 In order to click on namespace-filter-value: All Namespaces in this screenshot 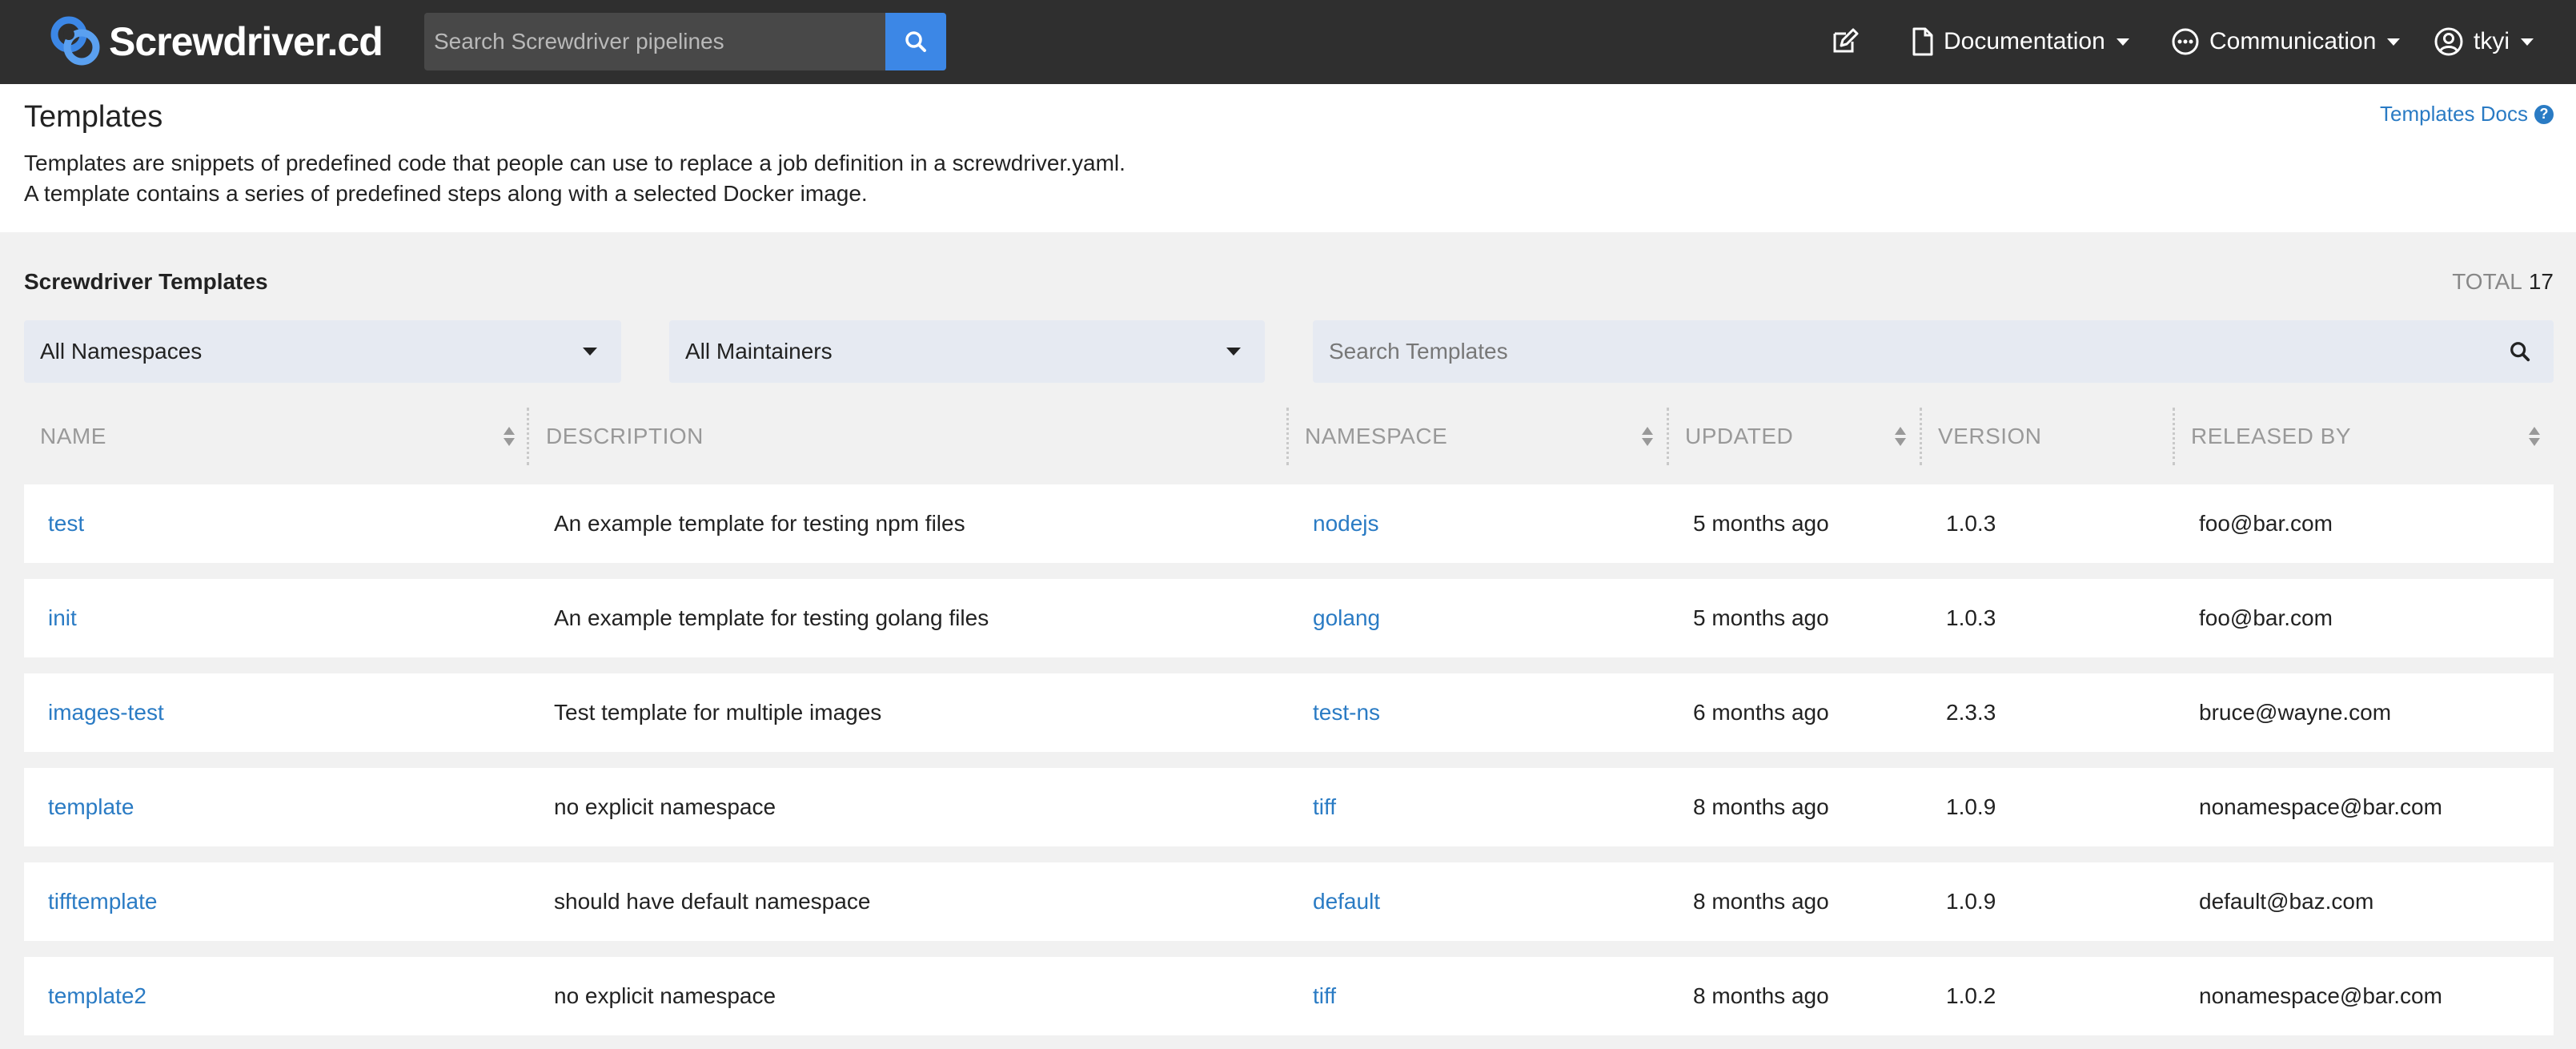, I will do `click(122, 351)`.